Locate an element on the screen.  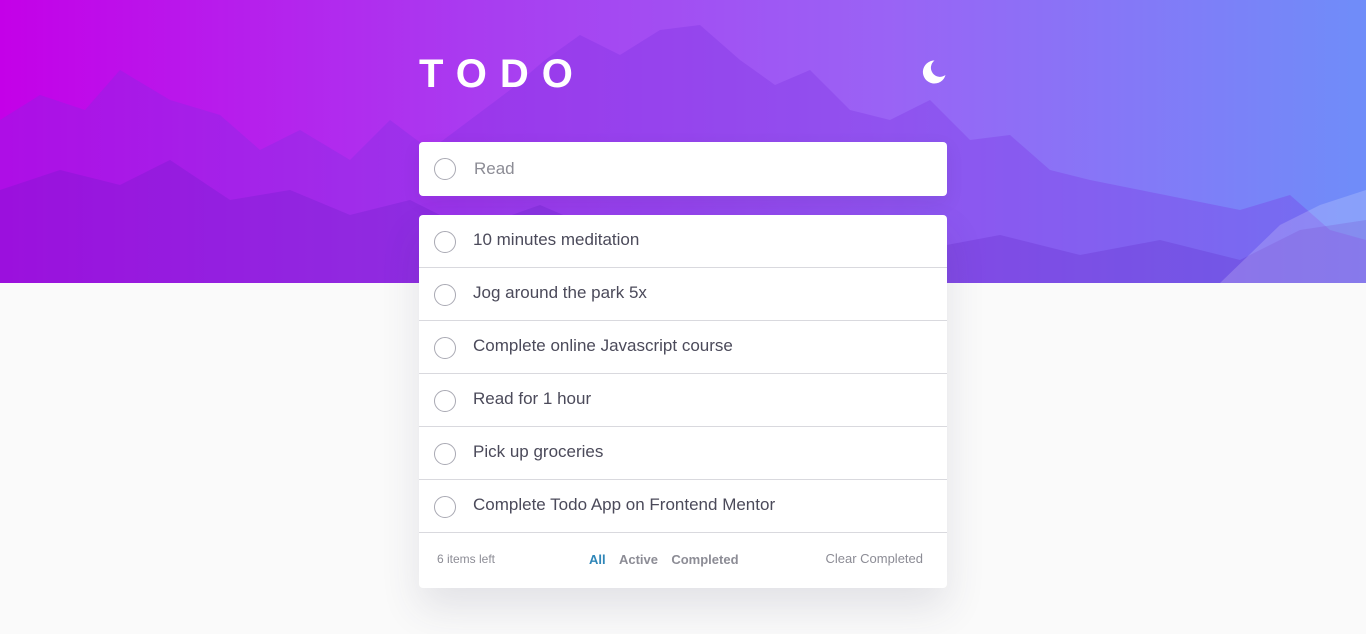
todo-item: Jog around the park 5x is located at coordinates (683, 294).